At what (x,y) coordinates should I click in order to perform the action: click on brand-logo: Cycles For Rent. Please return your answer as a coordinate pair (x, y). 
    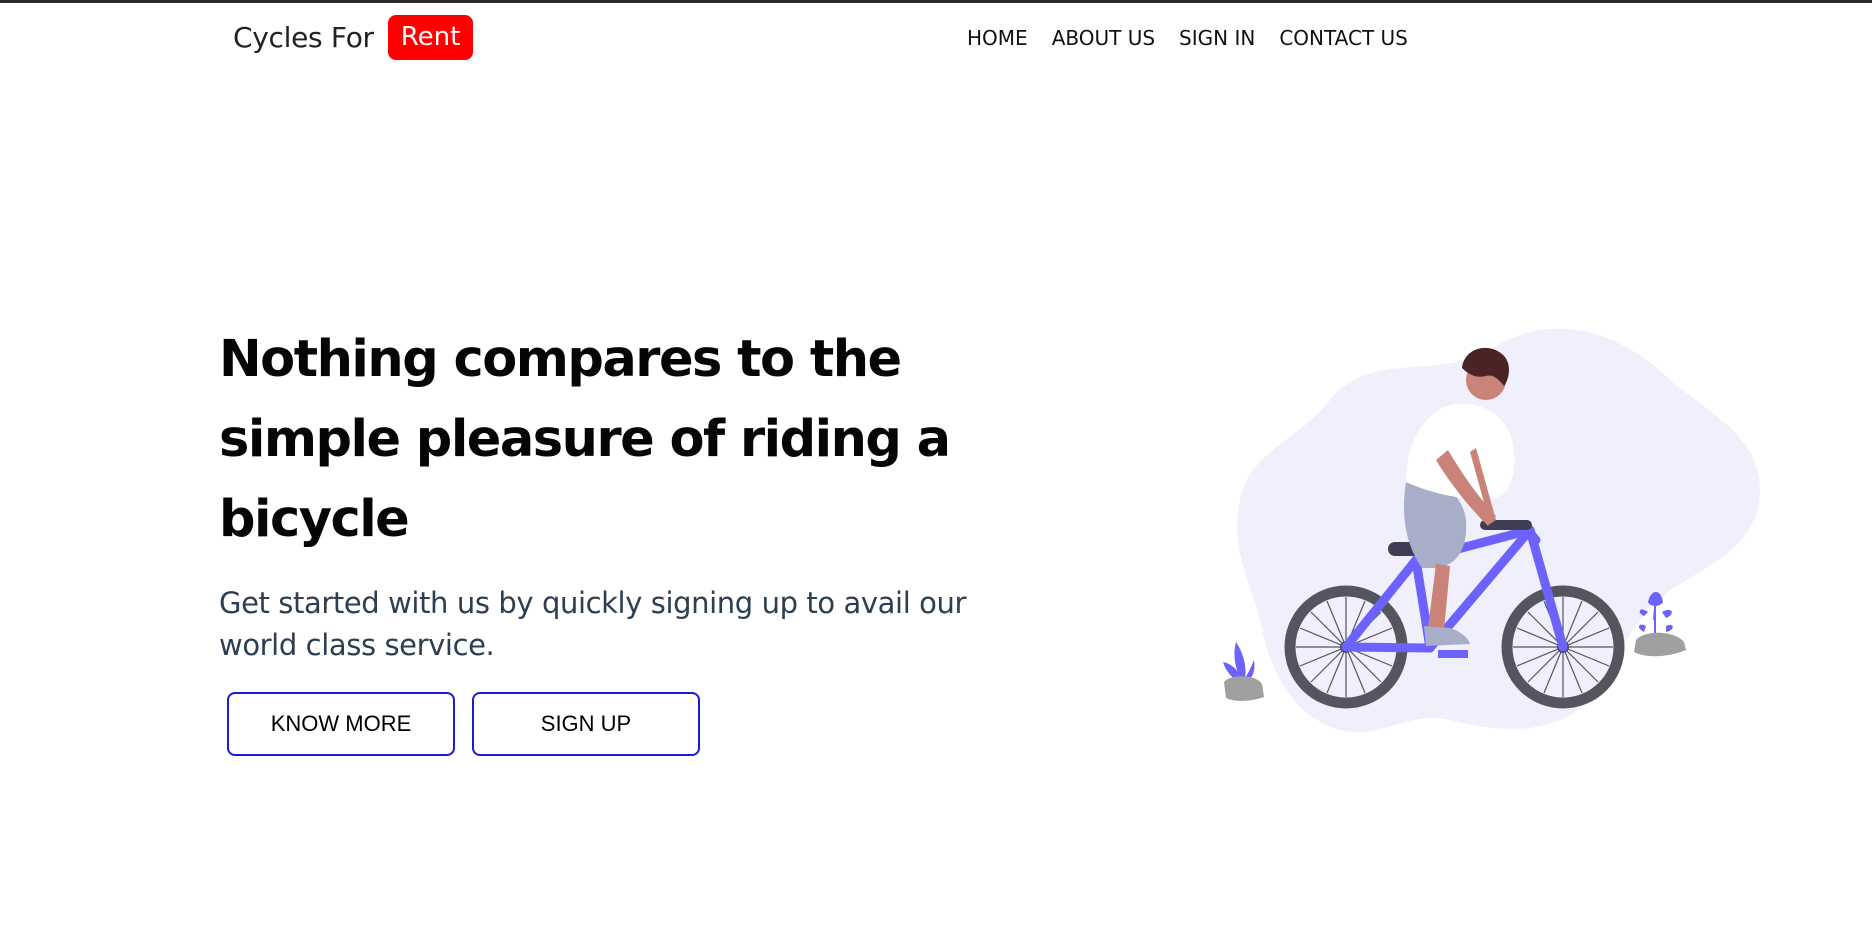
    Looking at the image, I should click on (353, 37).